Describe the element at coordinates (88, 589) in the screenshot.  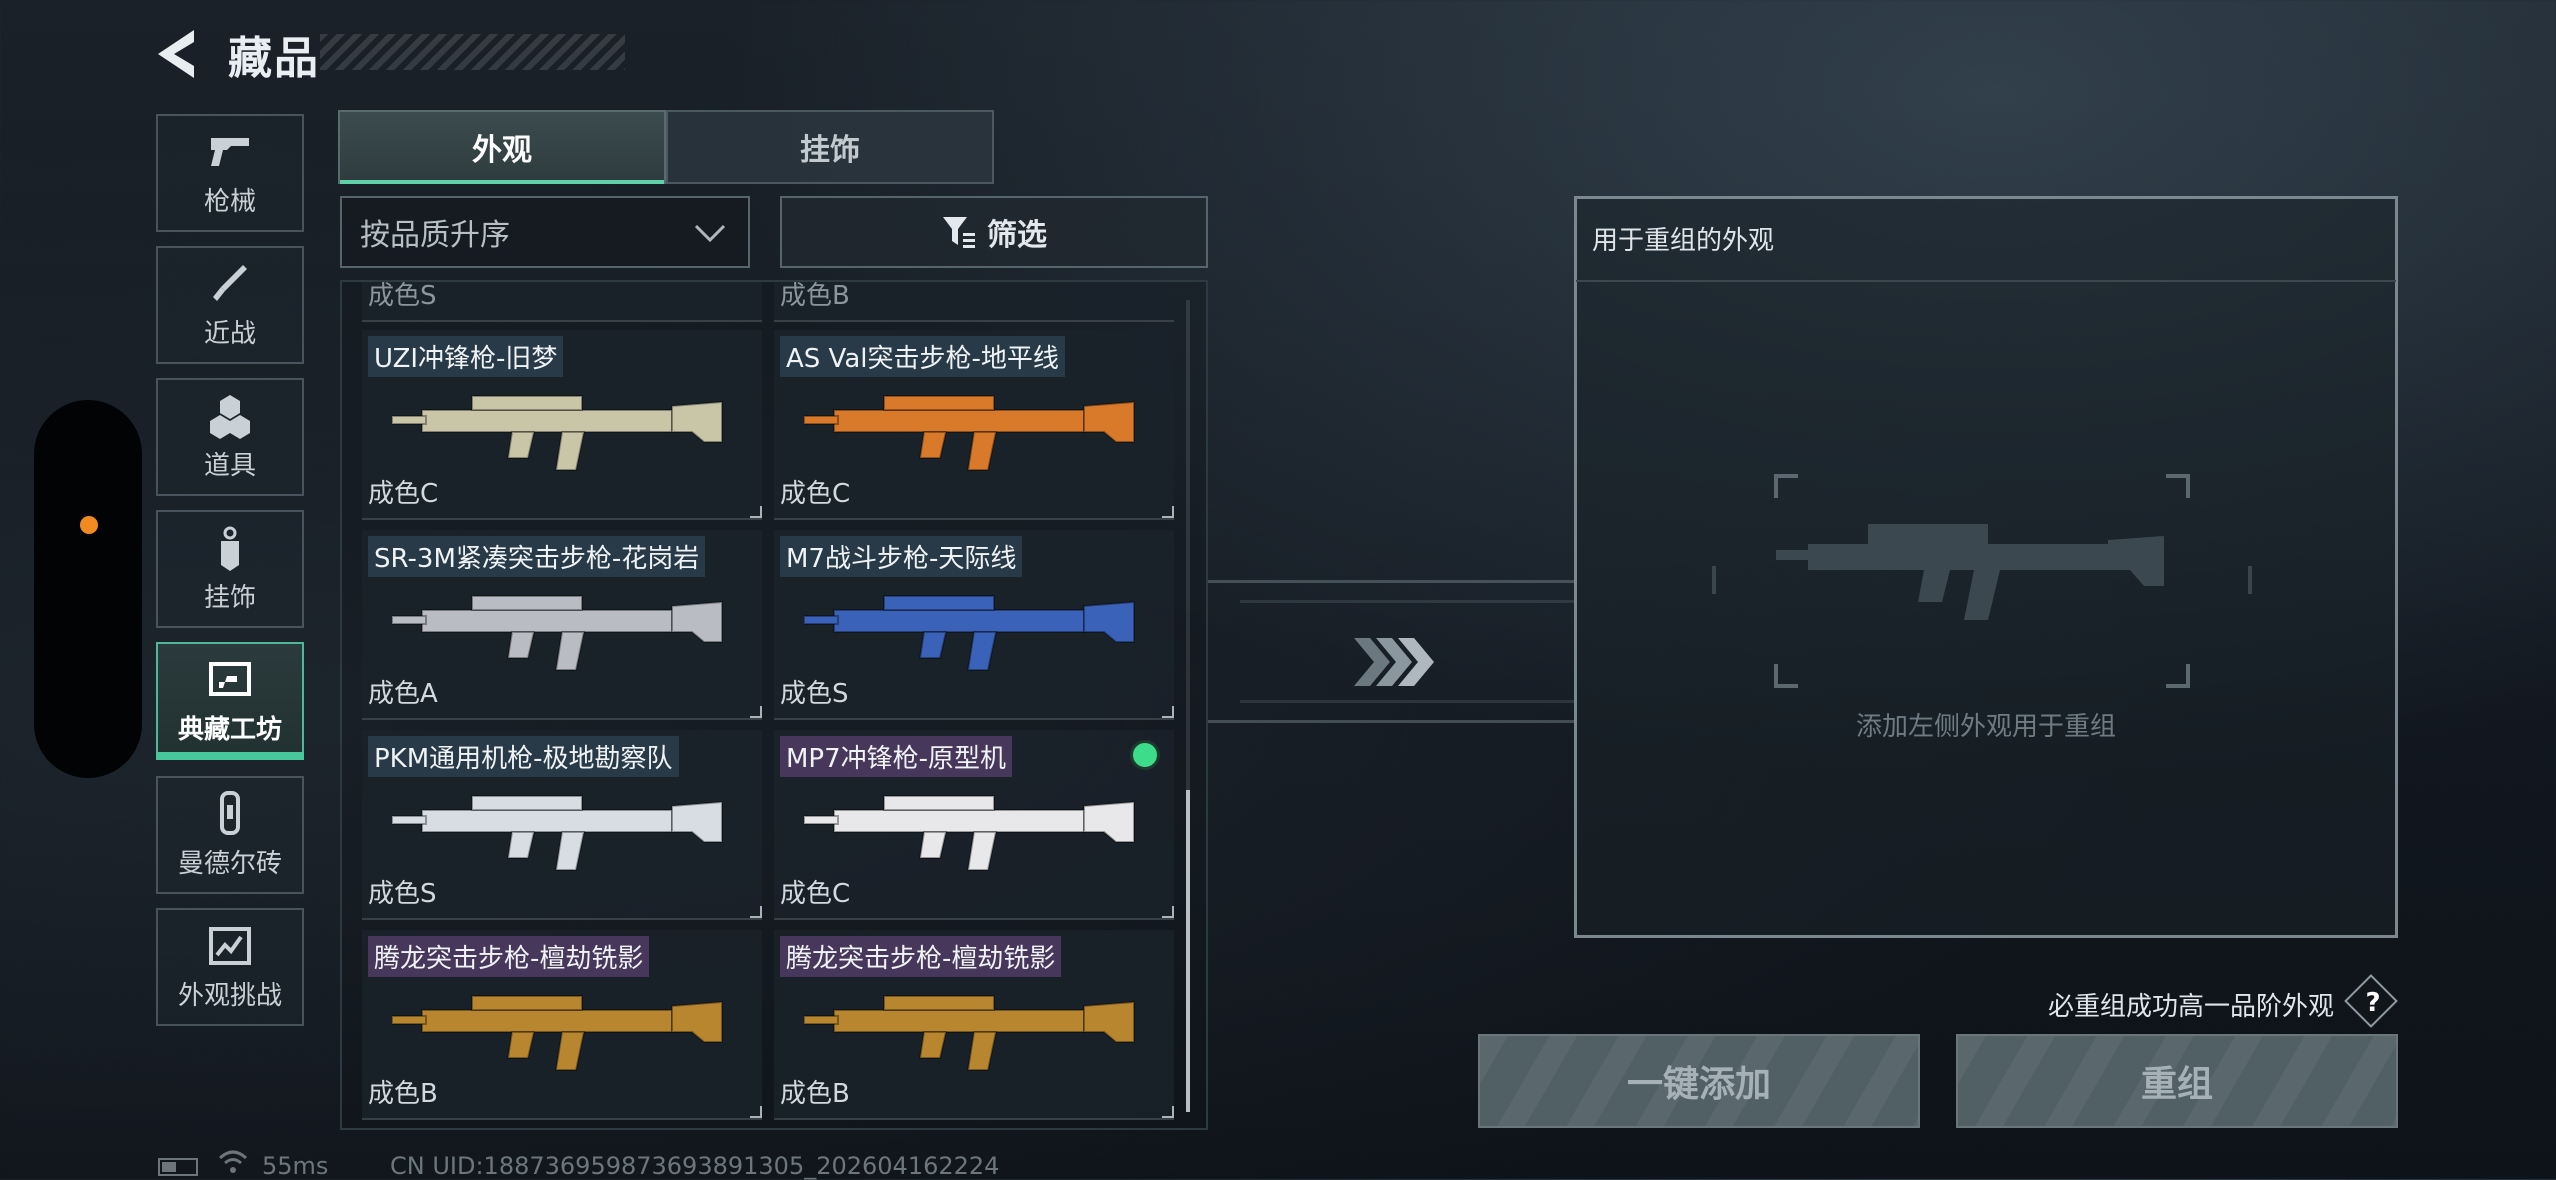
I see `floating-side-handle` at that location.